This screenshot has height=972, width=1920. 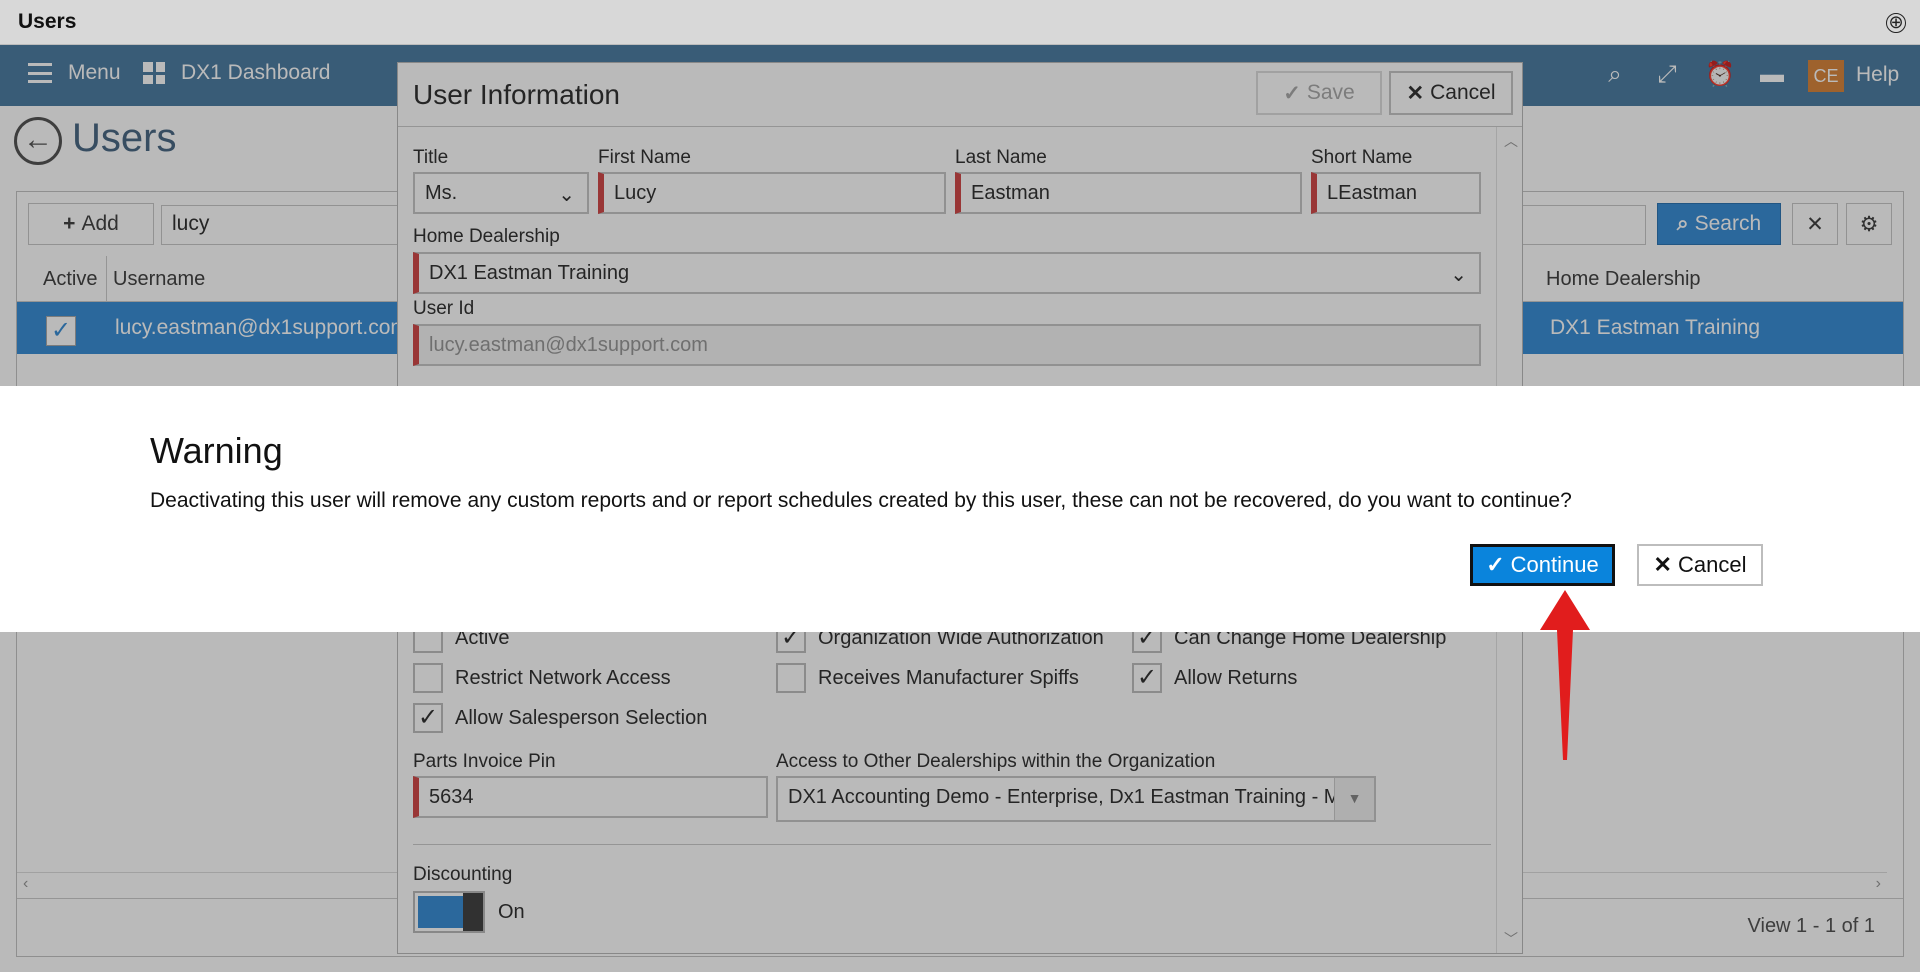 What do you see at coordinates (47, 21) in the screenshot?
I see `window-title: Users` at bounding box center [47, 21].